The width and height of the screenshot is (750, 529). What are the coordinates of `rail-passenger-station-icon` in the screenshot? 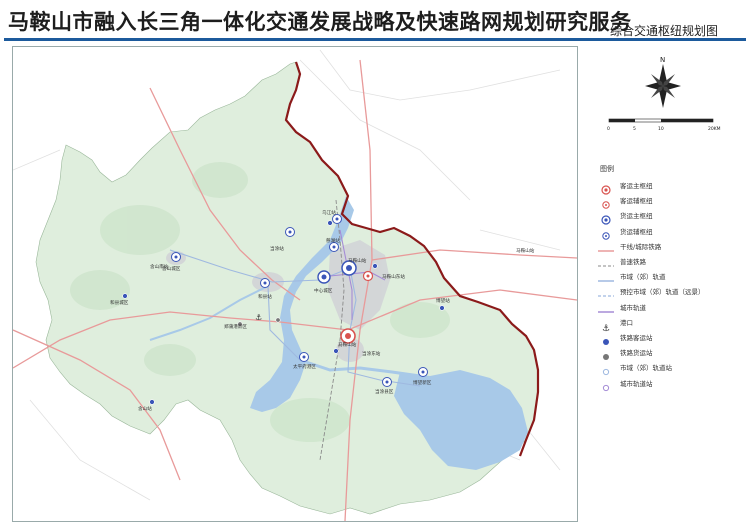 It's located at (606, 338).